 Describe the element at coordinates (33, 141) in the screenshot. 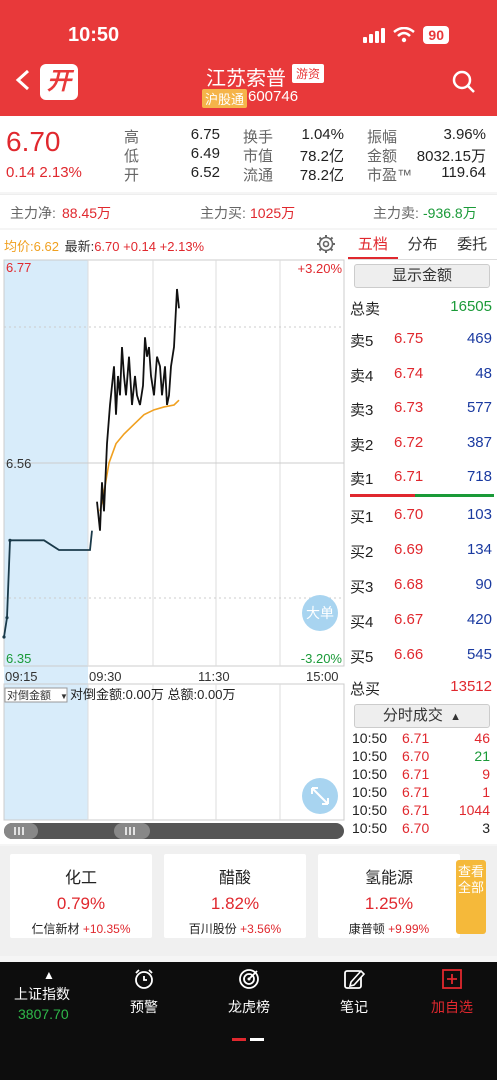

I see `current-price: 6.70` at that location.